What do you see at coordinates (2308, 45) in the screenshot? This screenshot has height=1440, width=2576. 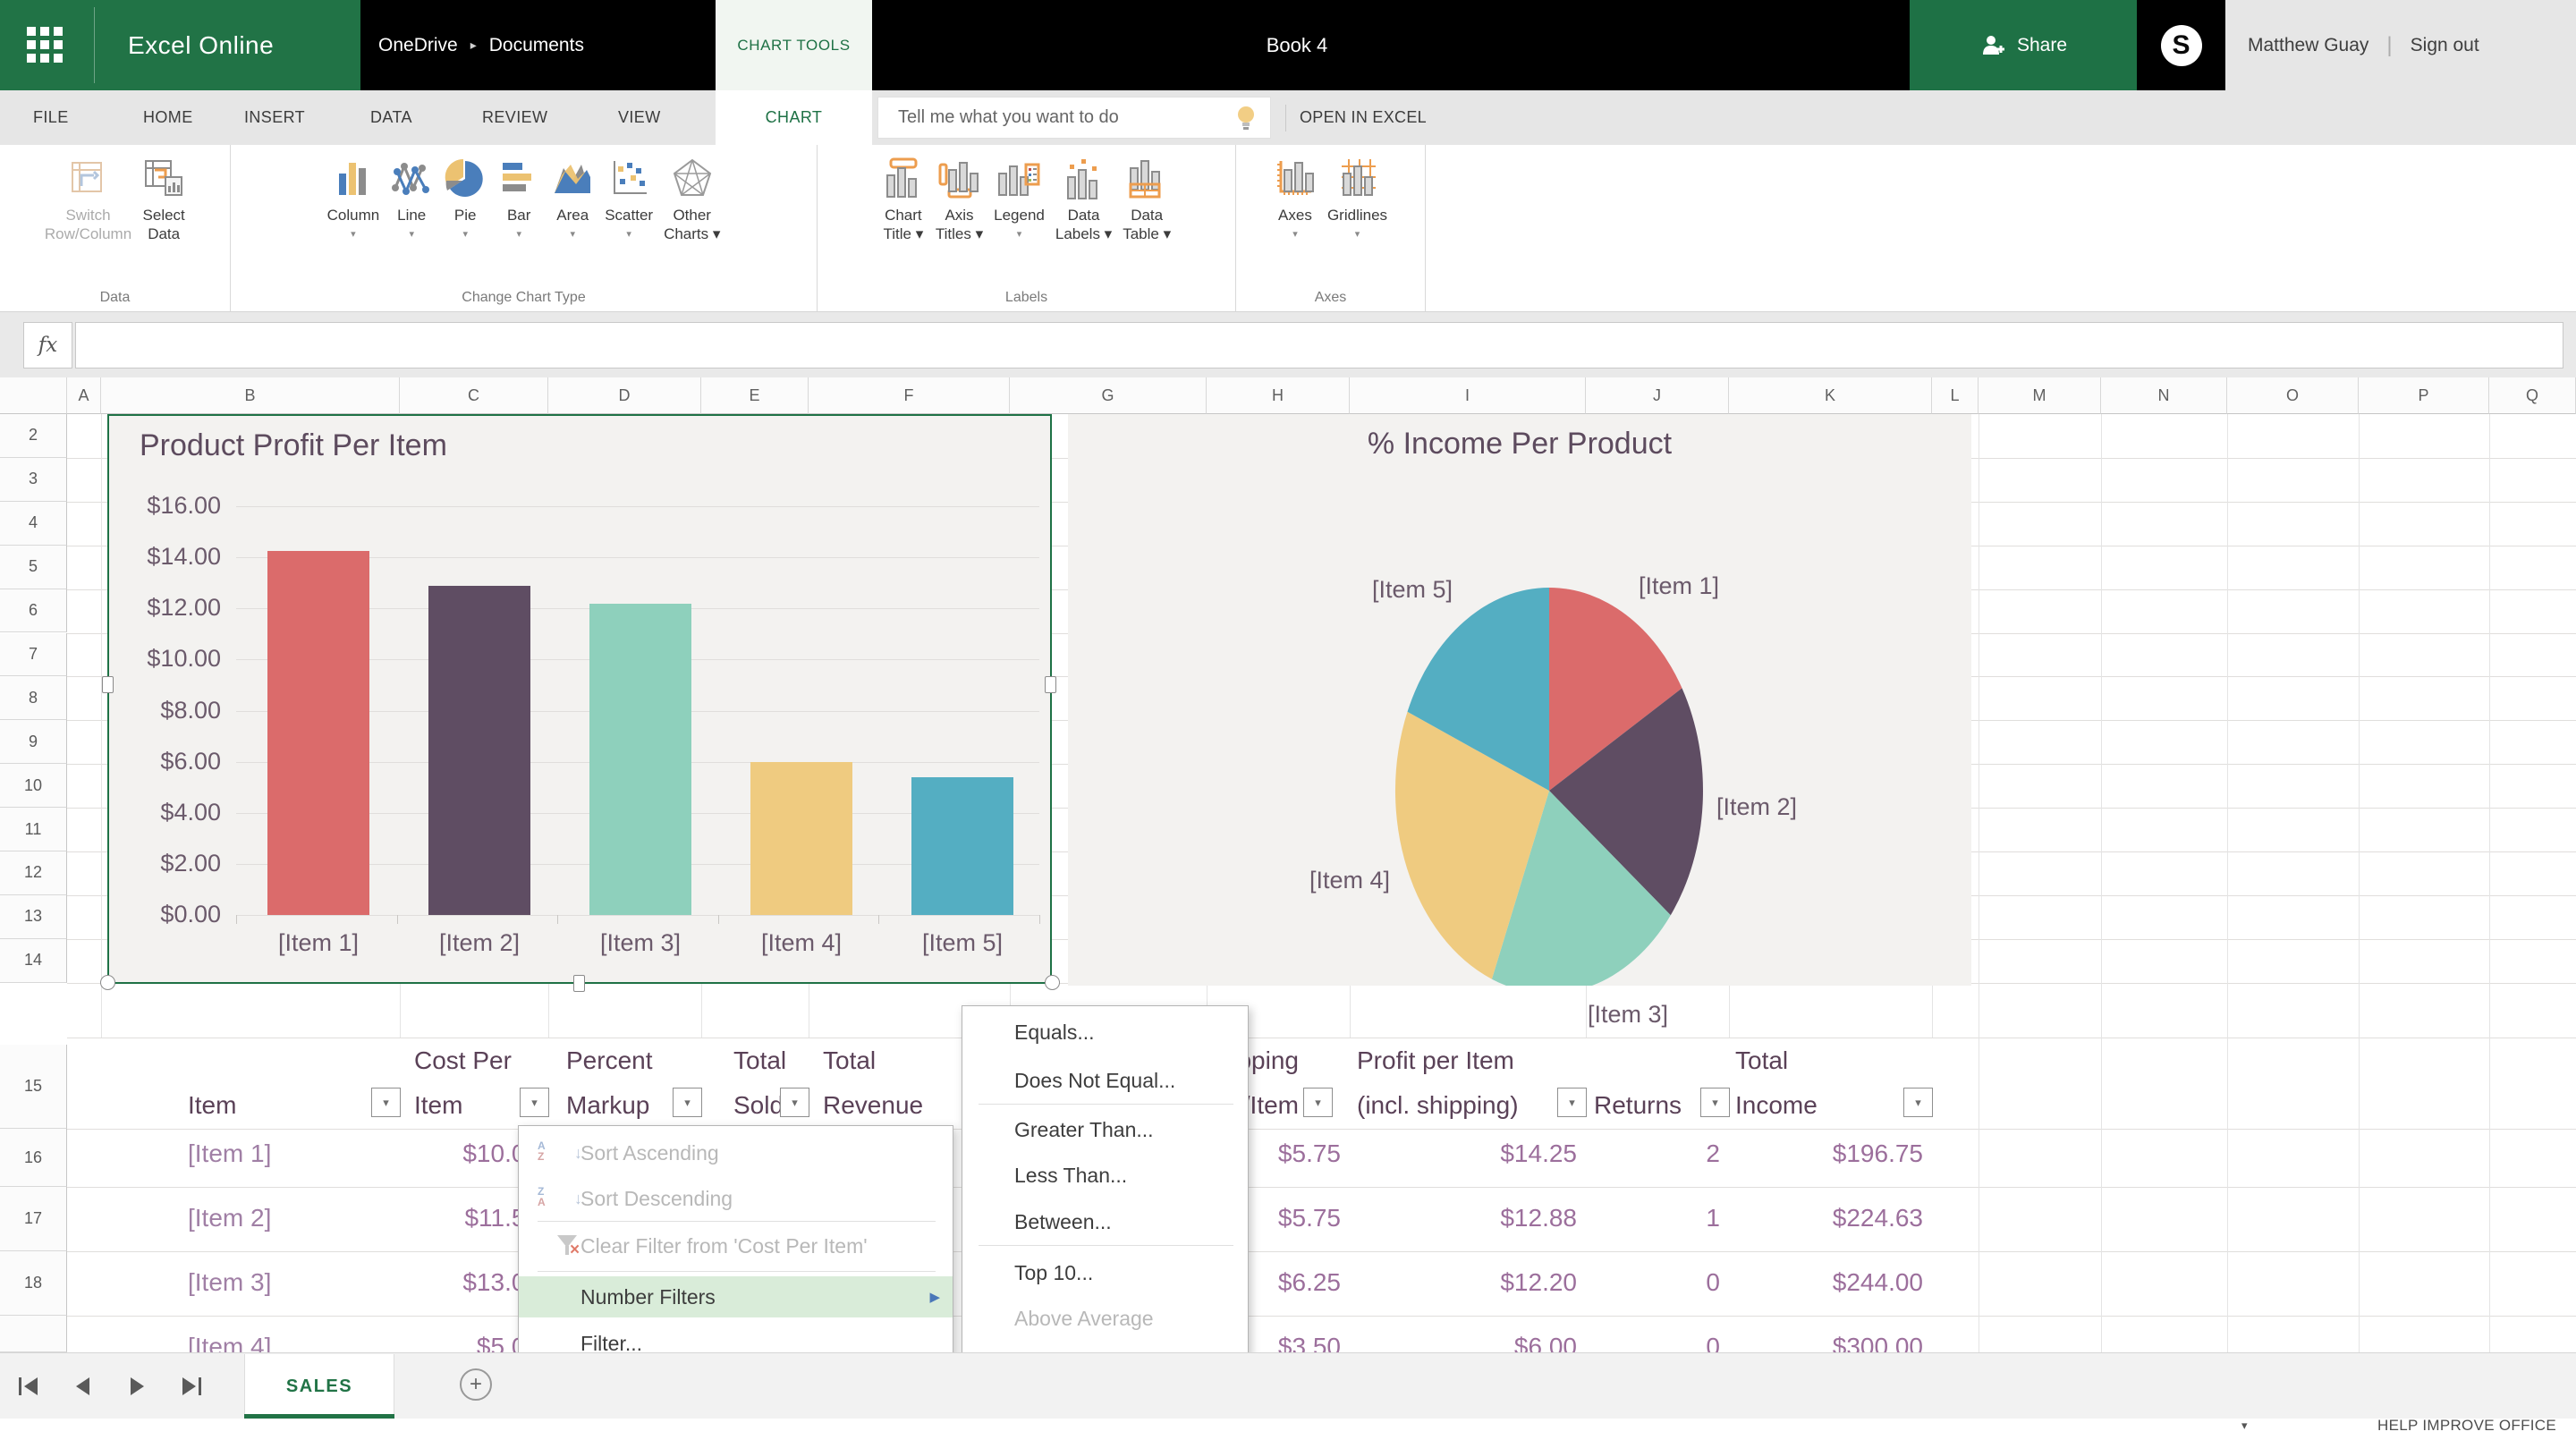 I see `user-name: Matthew Guay` at bounding box center [2308, 45].